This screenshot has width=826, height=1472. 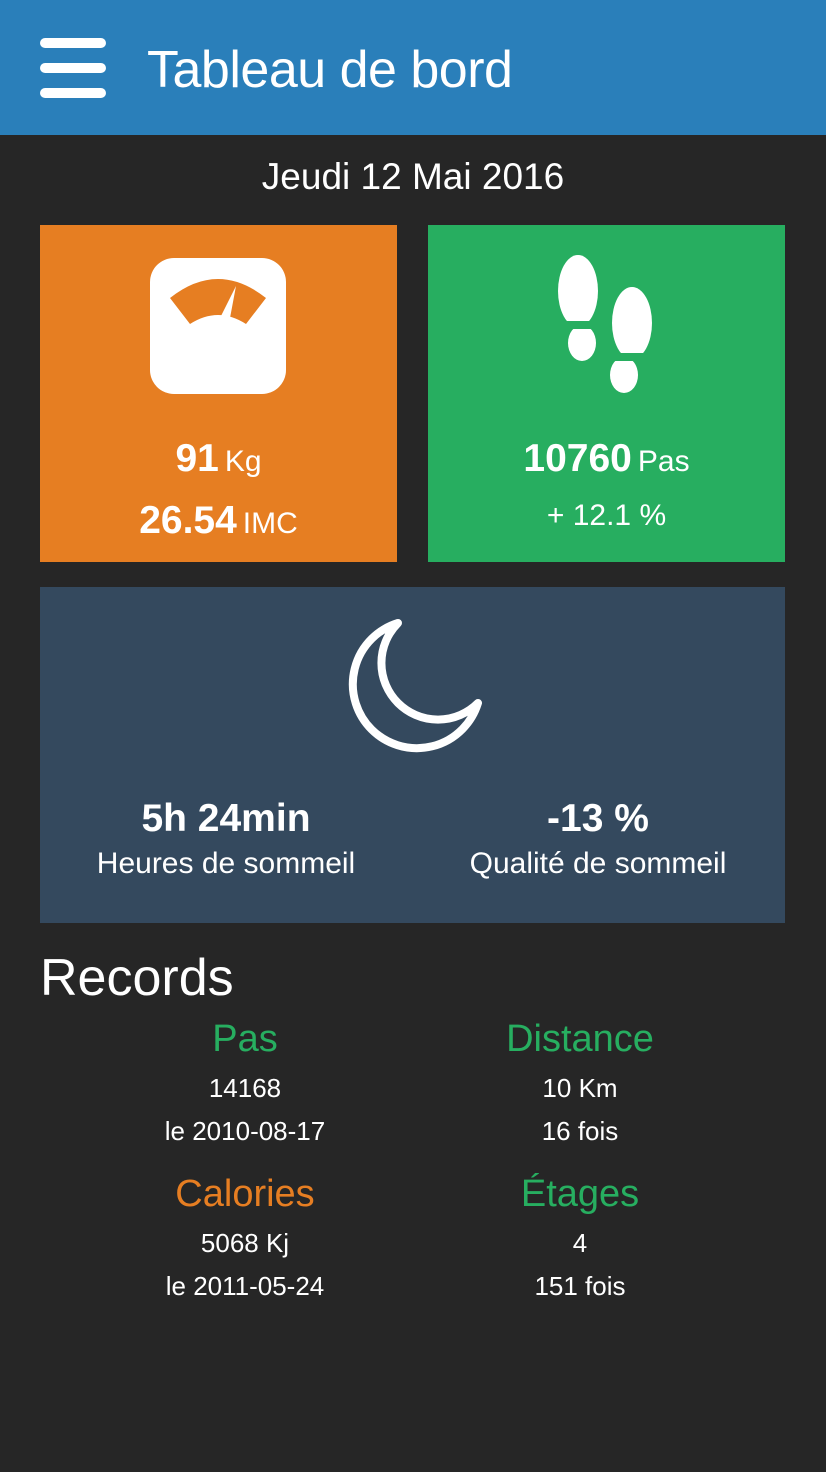 What do you see at coordinates (218, 326) in the screenshot?
I see `scale-icon` at bounding box center [218, 326].